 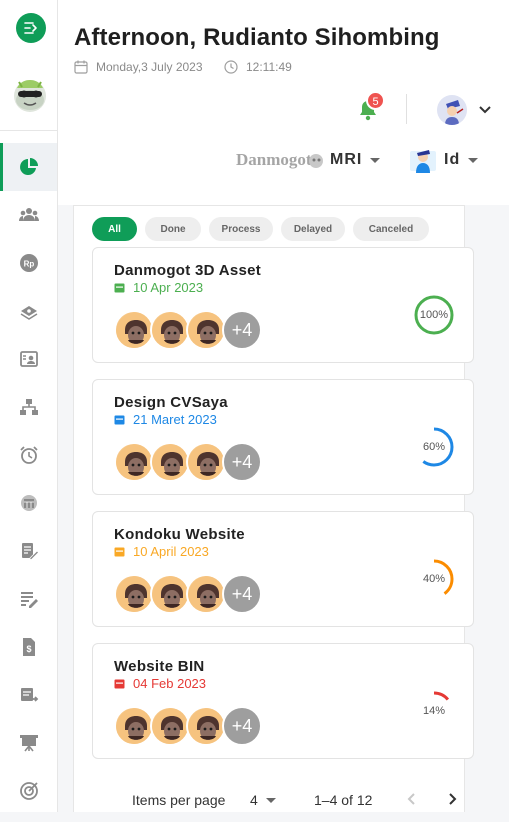 I want to click on person-card-icon, so click(x=28, y=359).